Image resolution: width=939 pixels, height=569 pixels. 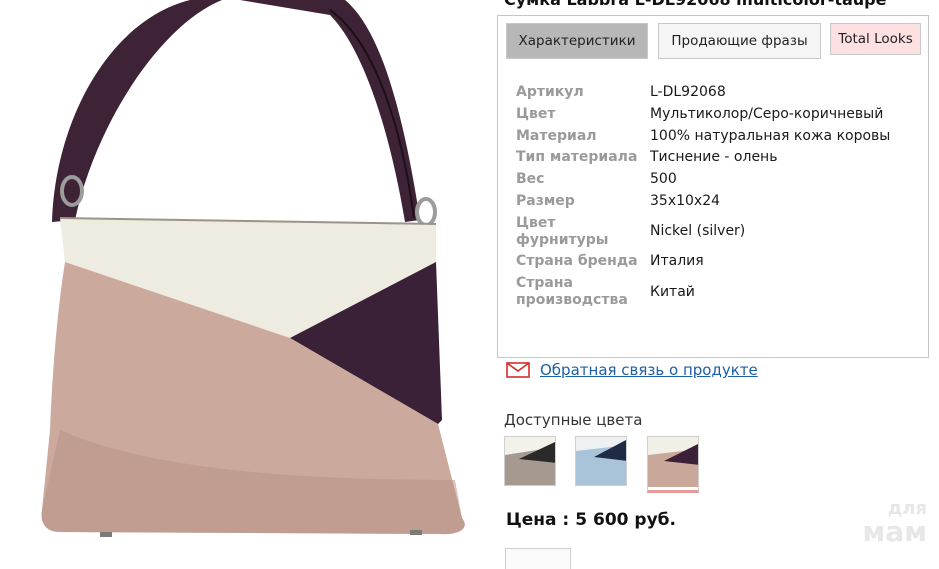 I want to click on spec-label: Артикул, so click(x=550, y=92).